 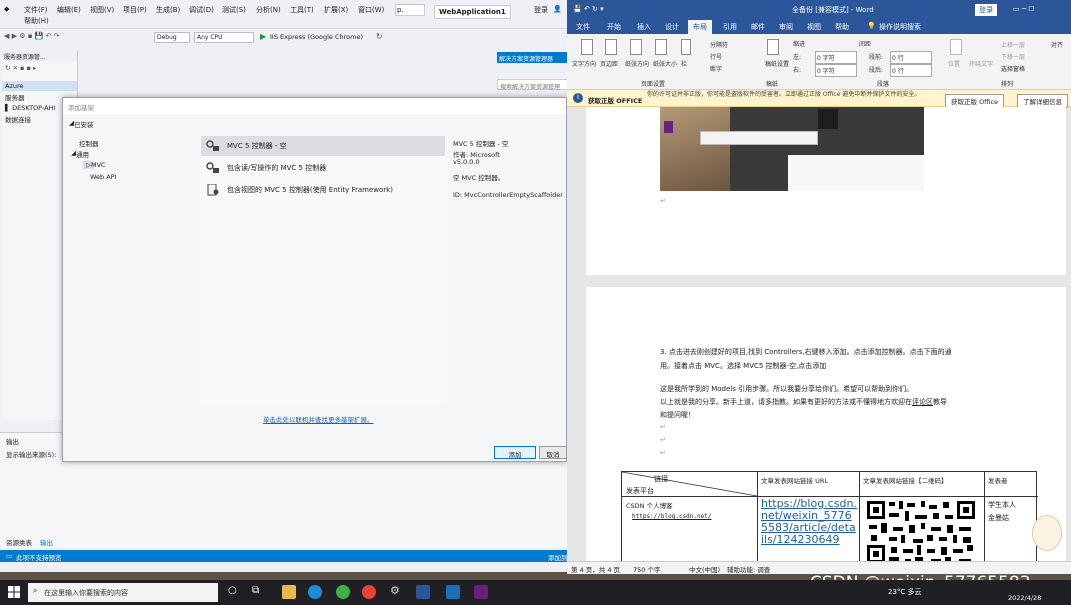 I want to click on orientation-icon, so click(x=636, y=47).